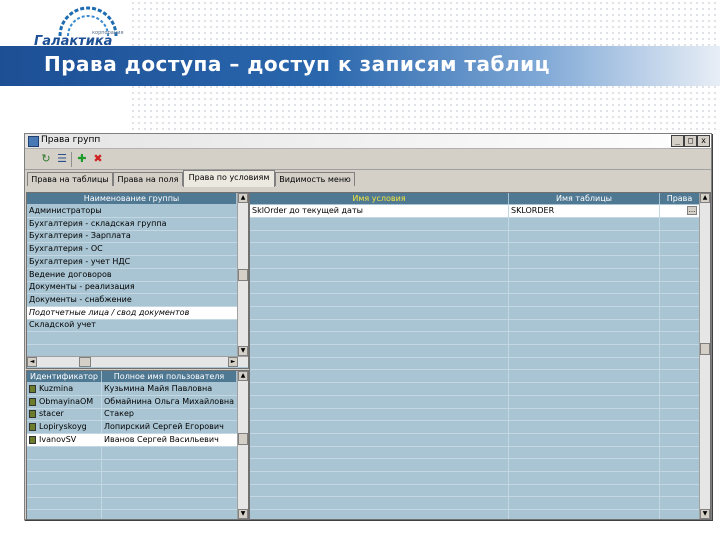 The height and width of the screenshot is (540, 720). What do you see at coordinates (132, 275) in the screenshot?
I see `group-row: Ведение договоров` at bounding box center [132, 275].